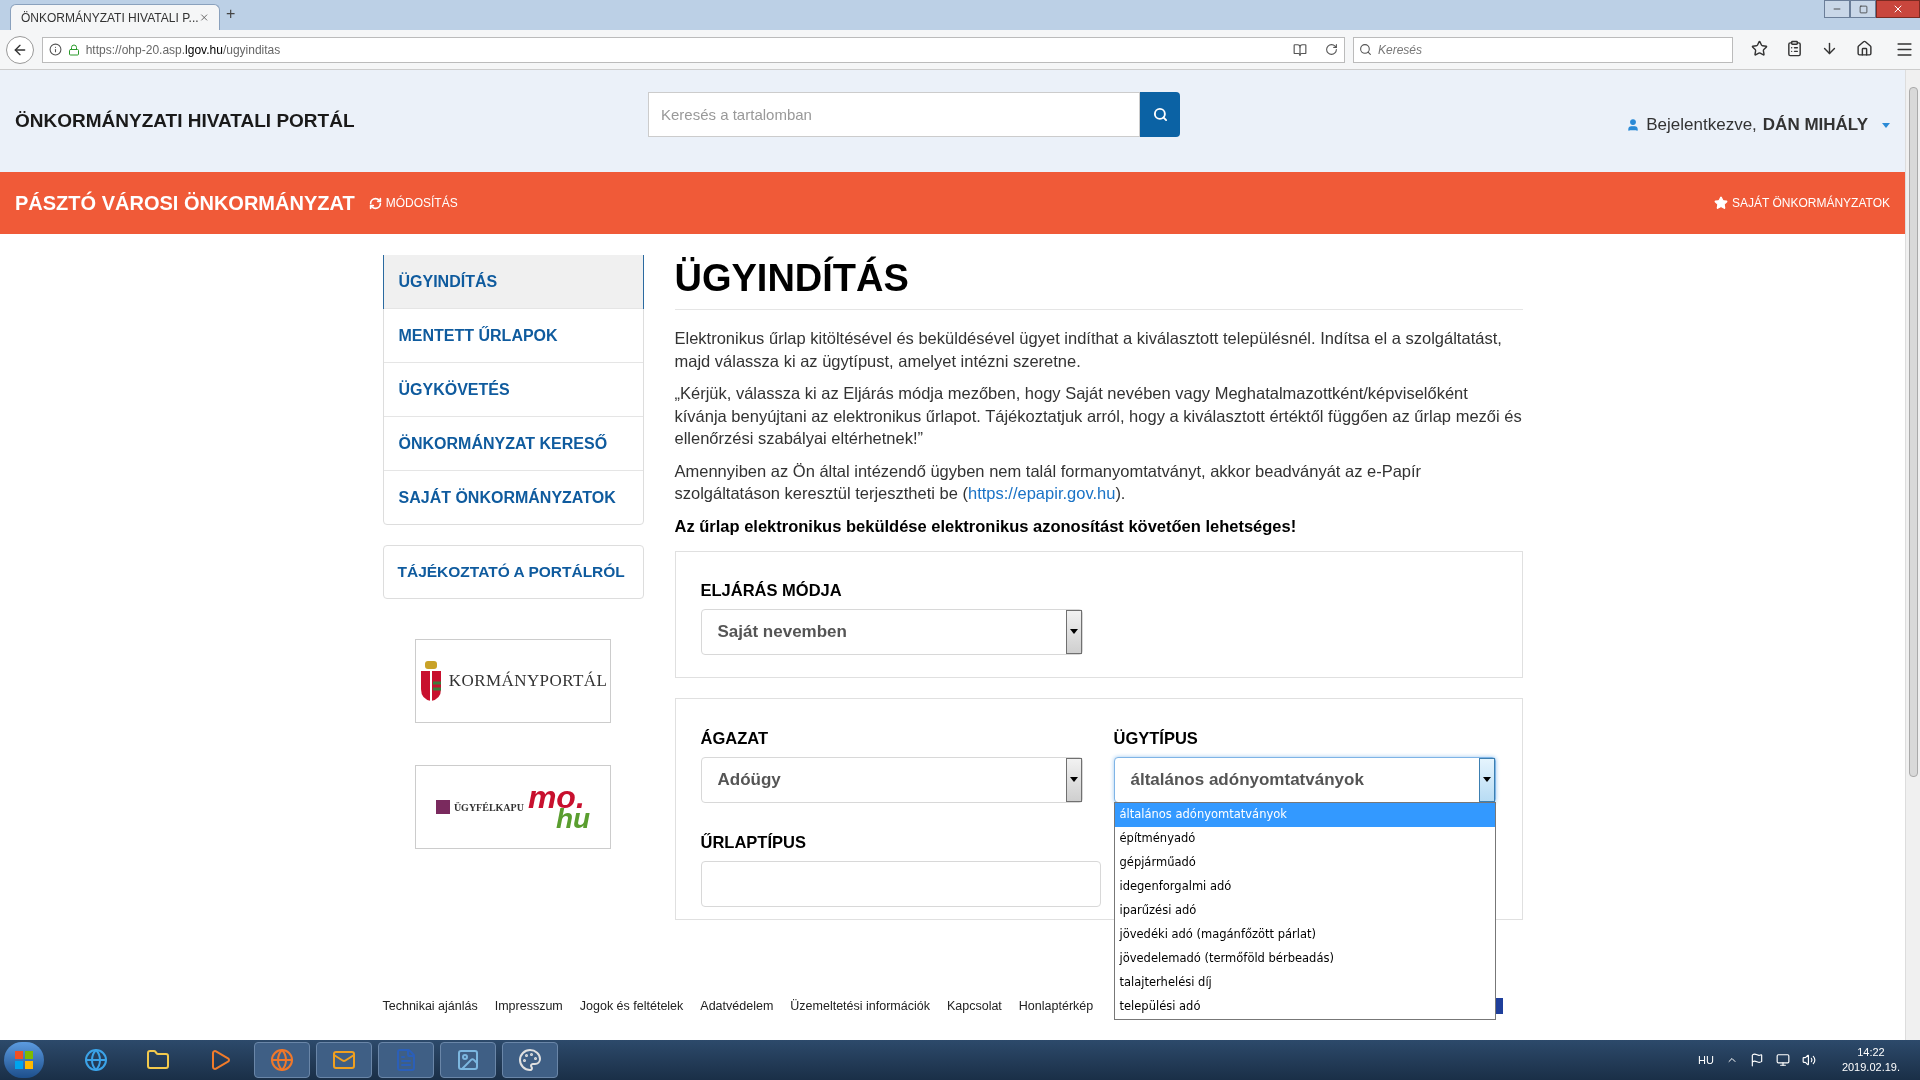 The height and width of the screenshot is (1080, 1920). Describe the element at coordinates (900, 883) in the screenshot. I see `form-type-field` at that location.